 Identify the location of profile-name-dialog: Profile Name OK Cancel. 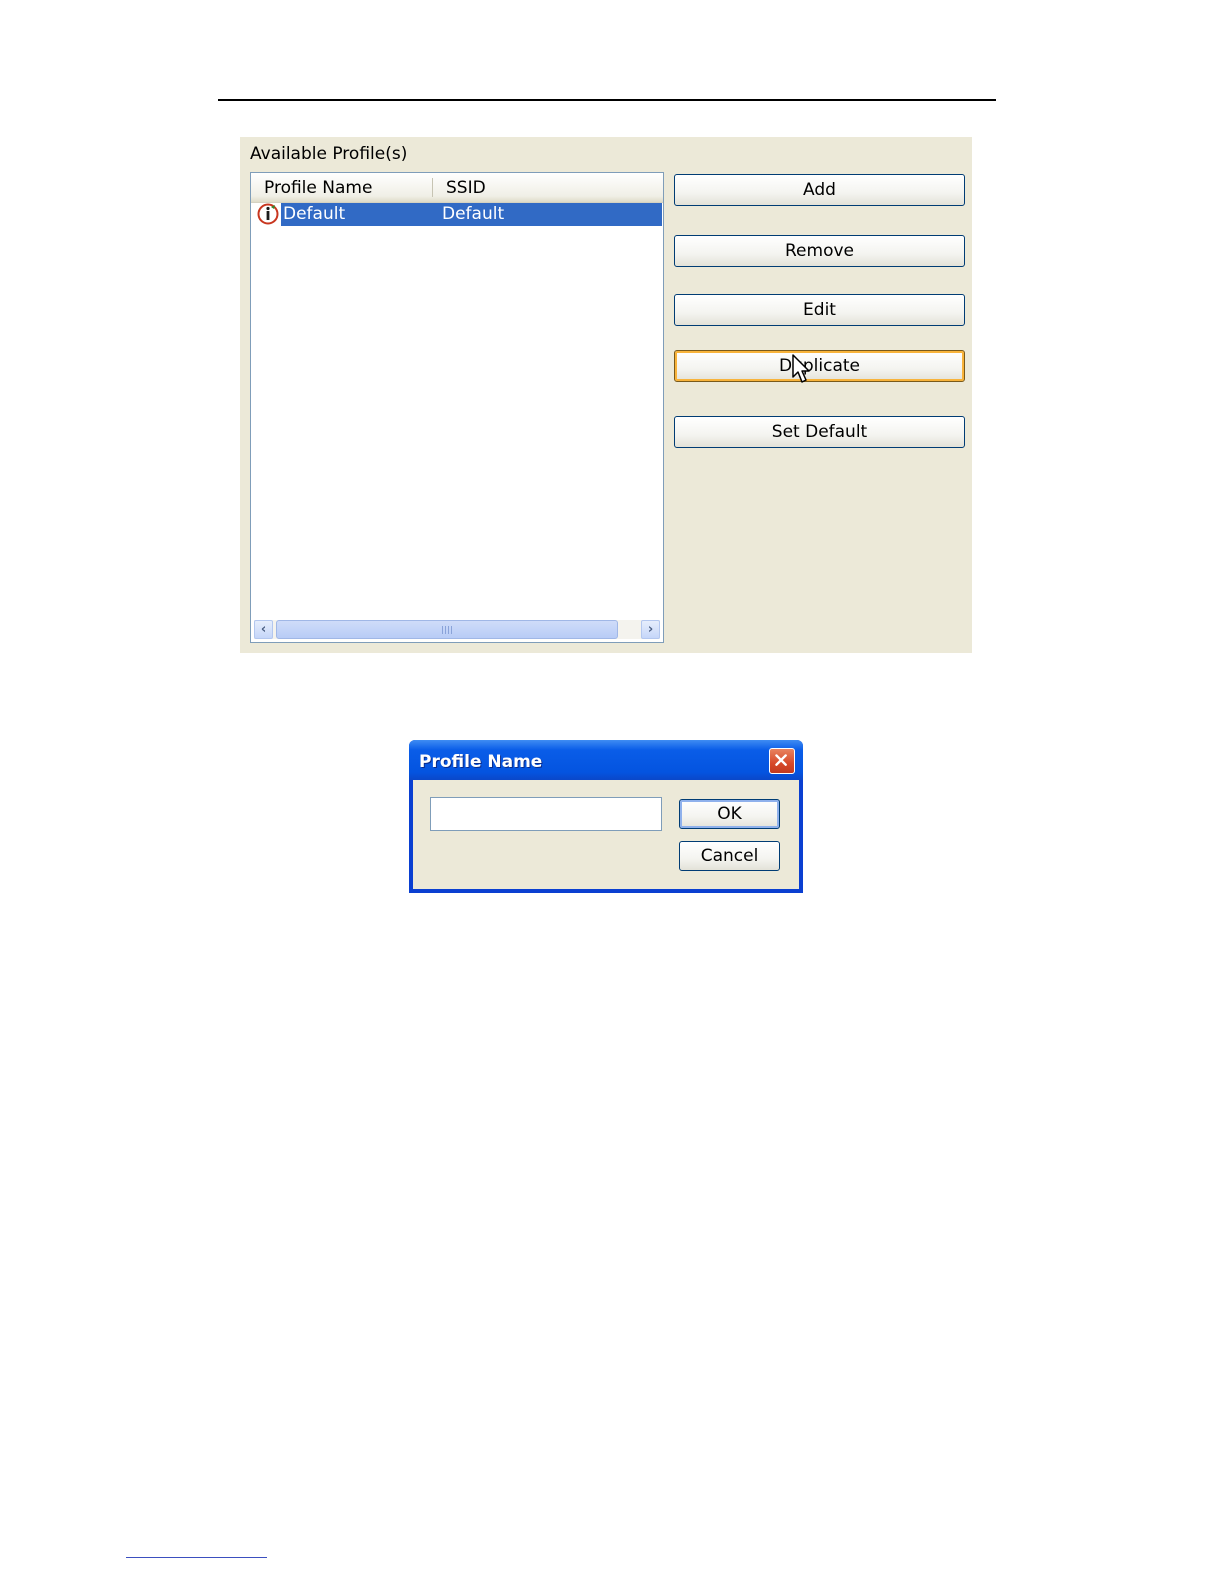
(606, 816).